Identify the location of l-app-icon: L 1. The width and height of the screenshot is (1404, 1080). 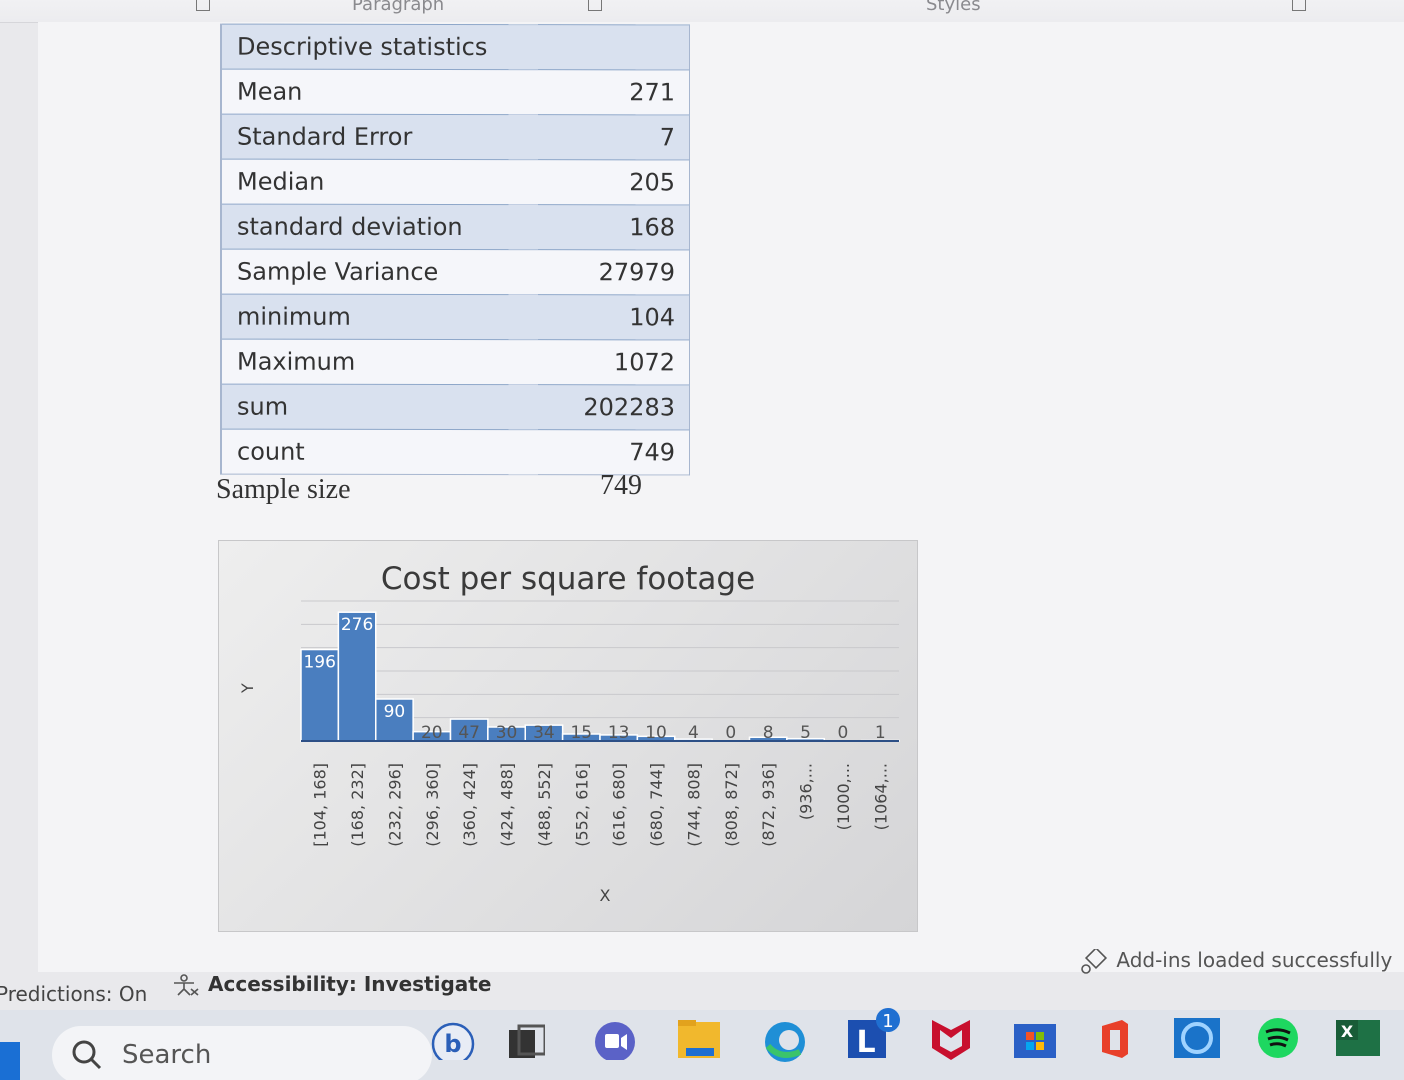
(874, 1031).